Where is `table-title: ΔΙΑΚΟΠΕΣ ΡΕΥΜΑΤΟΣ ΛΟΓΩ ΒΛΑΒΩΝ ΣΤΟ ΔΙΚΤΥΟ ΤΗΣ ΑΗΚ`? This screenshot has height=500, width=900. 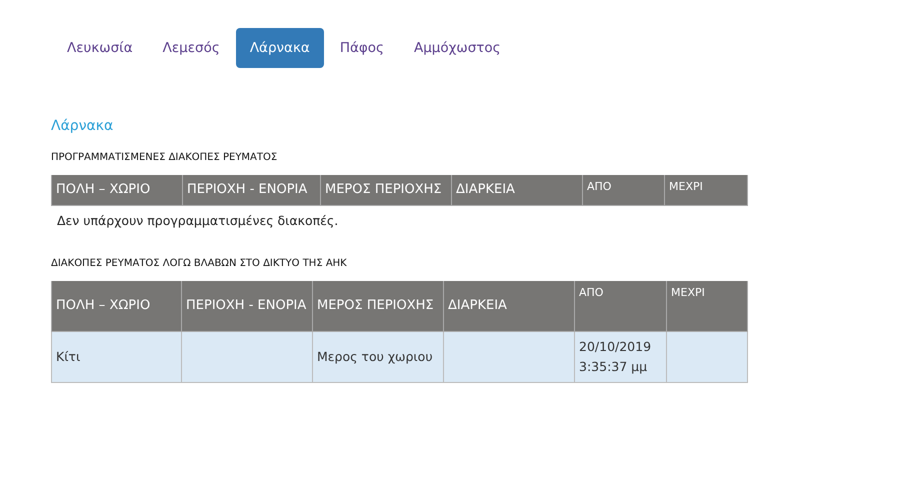 table-title: ΔΙΑΚΟΠΕΣ ΡΕΥΜΑΤΟΣ ΛΟΓΩ ΒΛΑΒΩΝ ΣΤΟ ΔΙΚΤΥΟ ΤΗΣ ΑΗΚ is located at coordinates (199, 263).